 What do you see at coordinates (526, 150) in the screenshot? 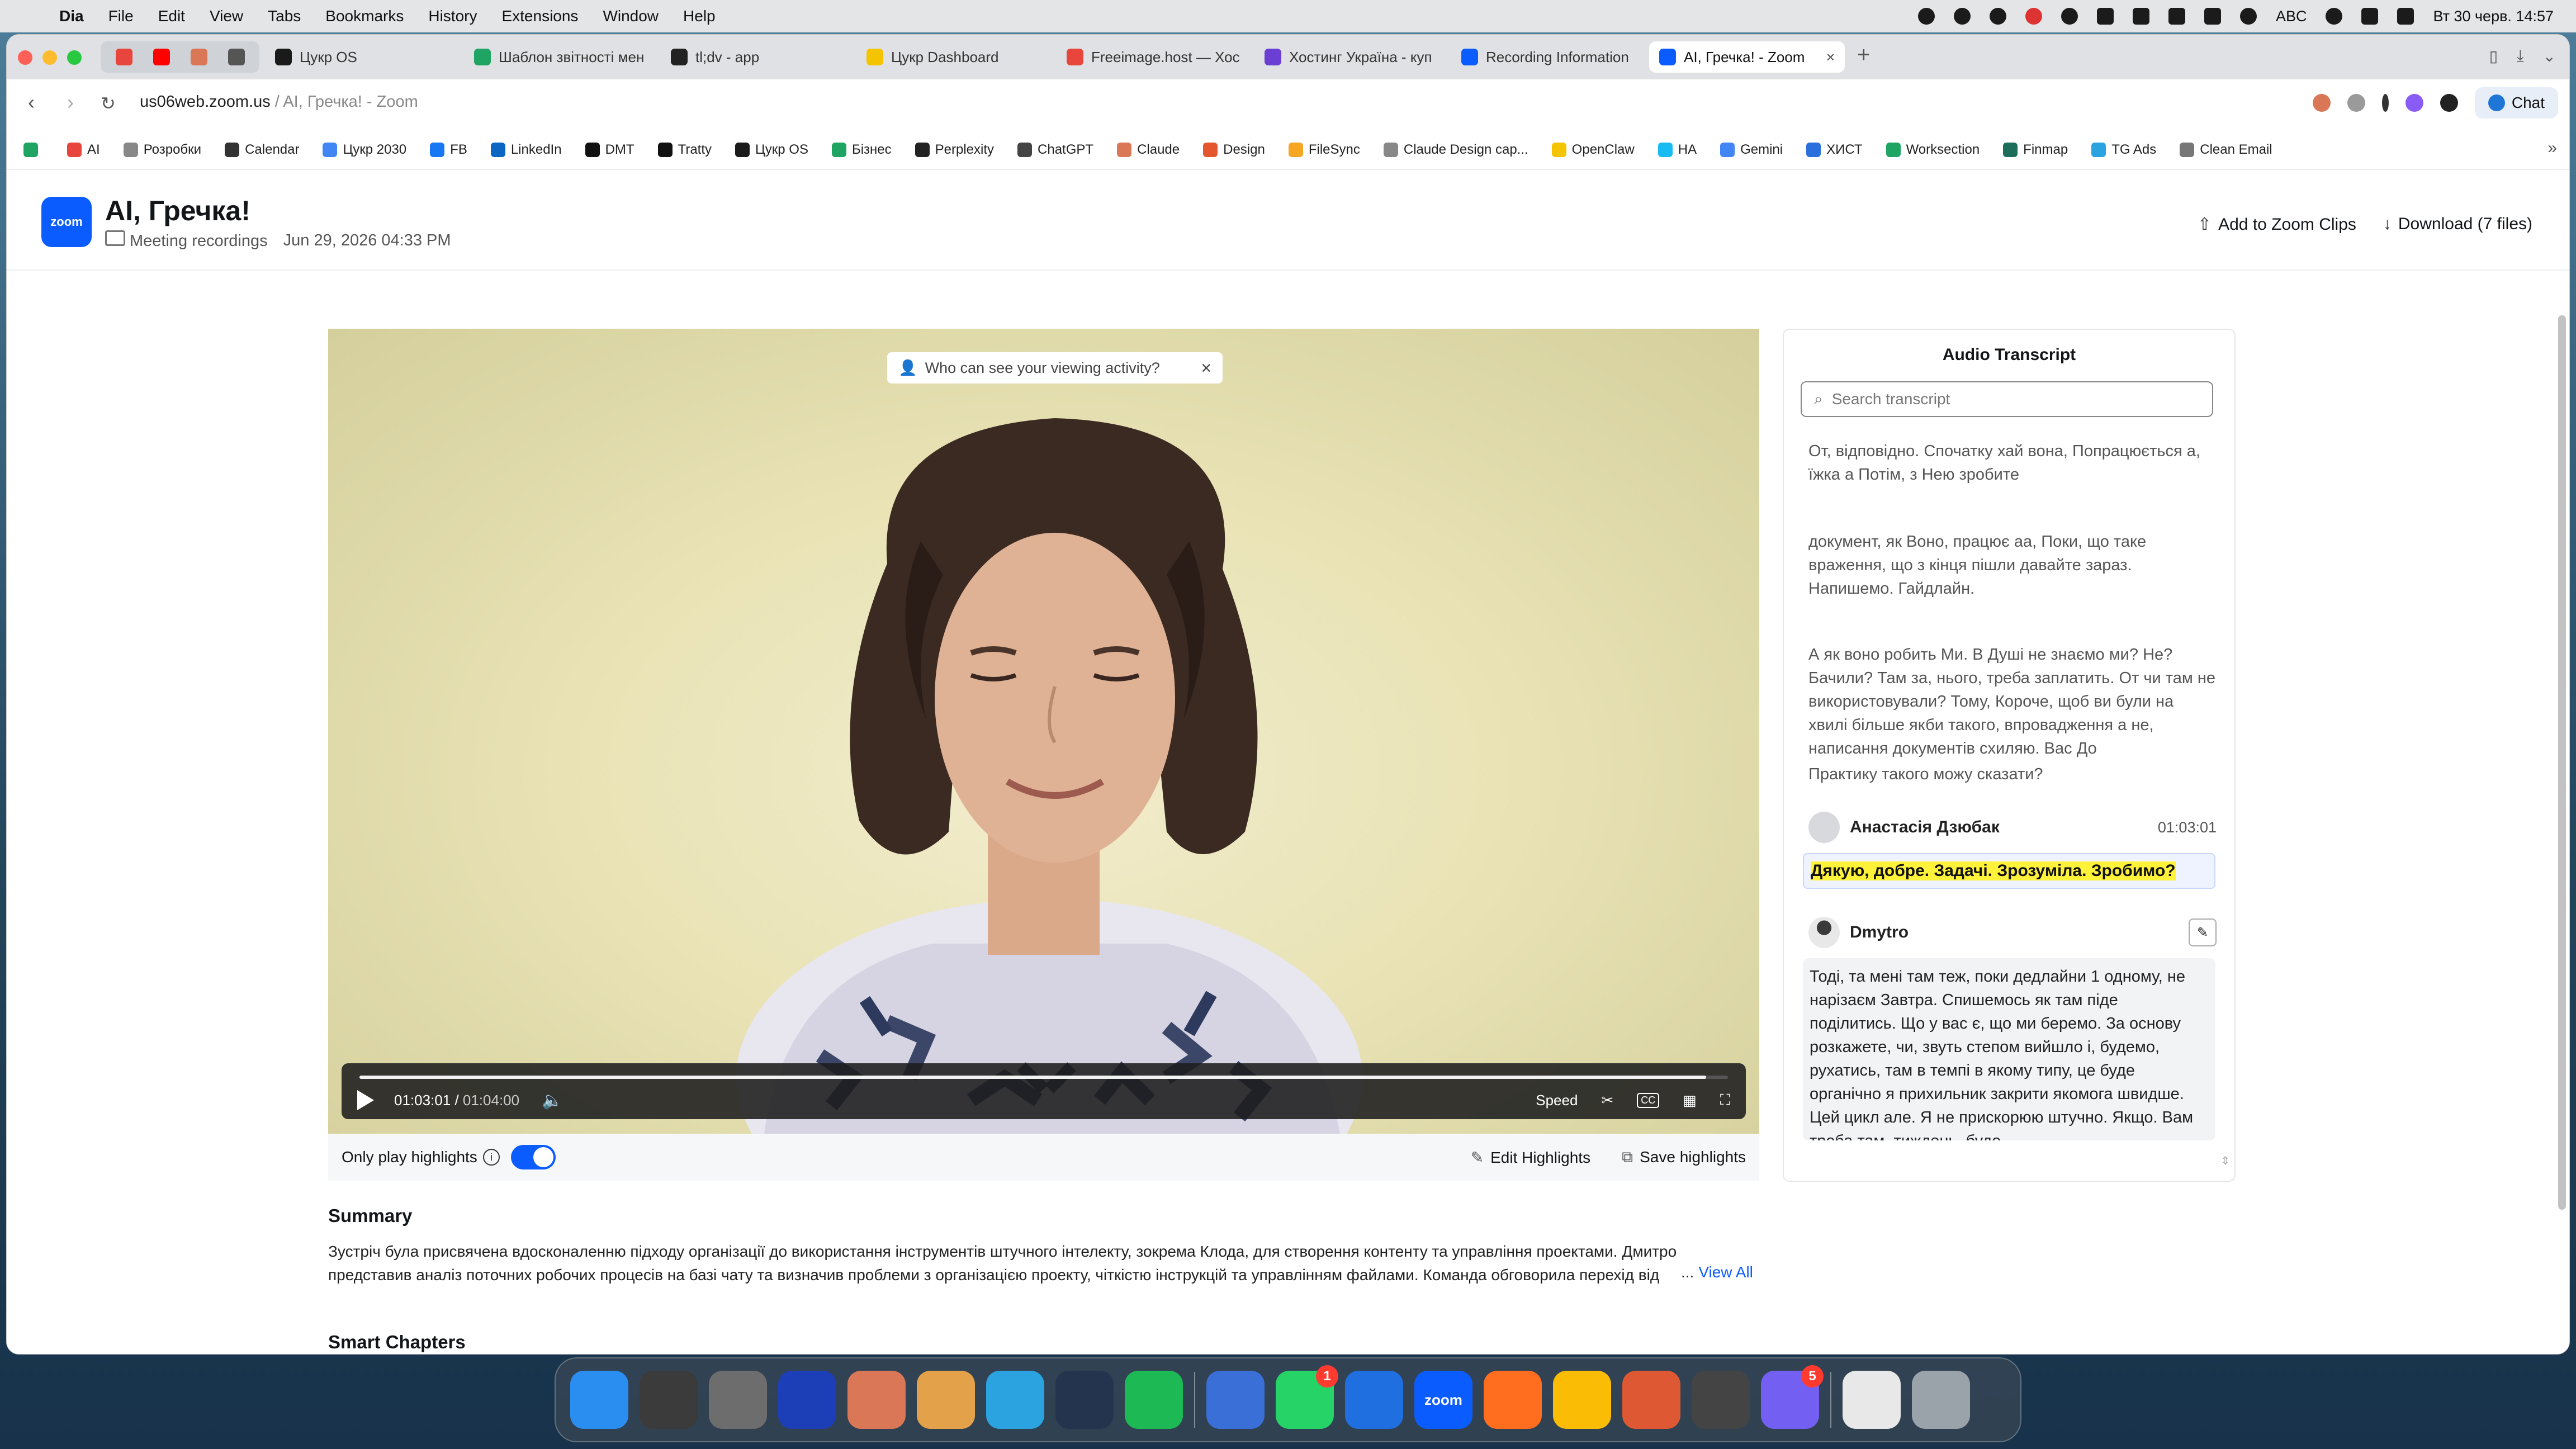
I see `bookmark-item: LinkedIn` at bounding box center [526, 150].